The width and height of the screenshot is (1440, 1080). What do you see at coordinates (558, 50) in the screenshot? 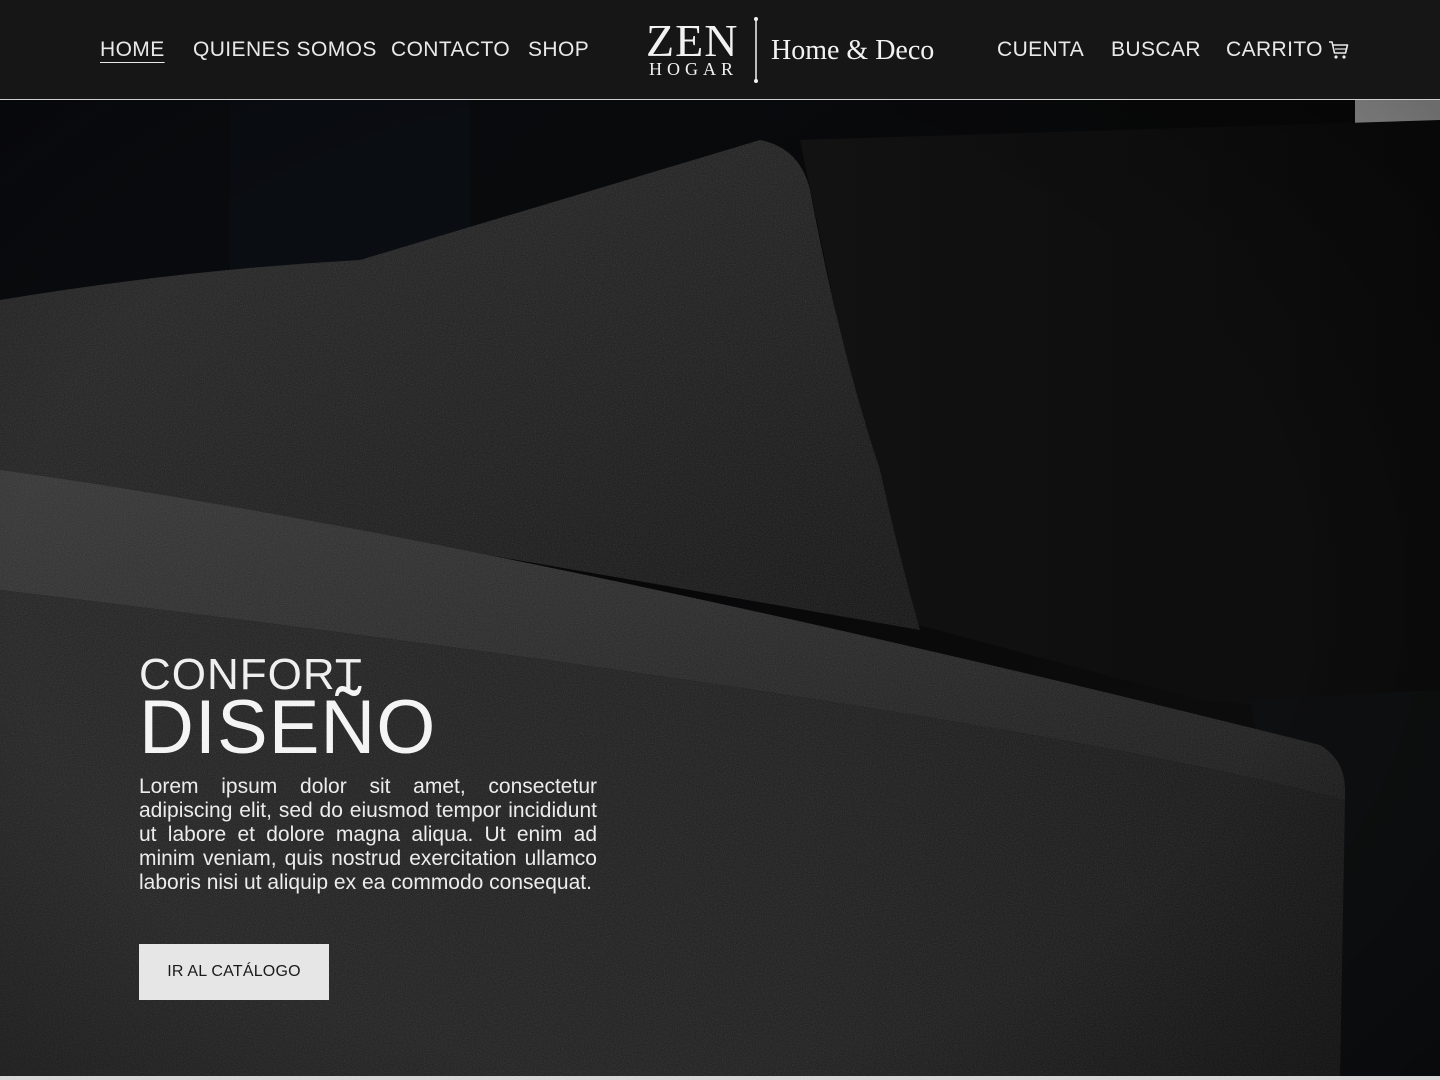
I see `nav-shop-link: SHOP` at bounding box center [558, 50].